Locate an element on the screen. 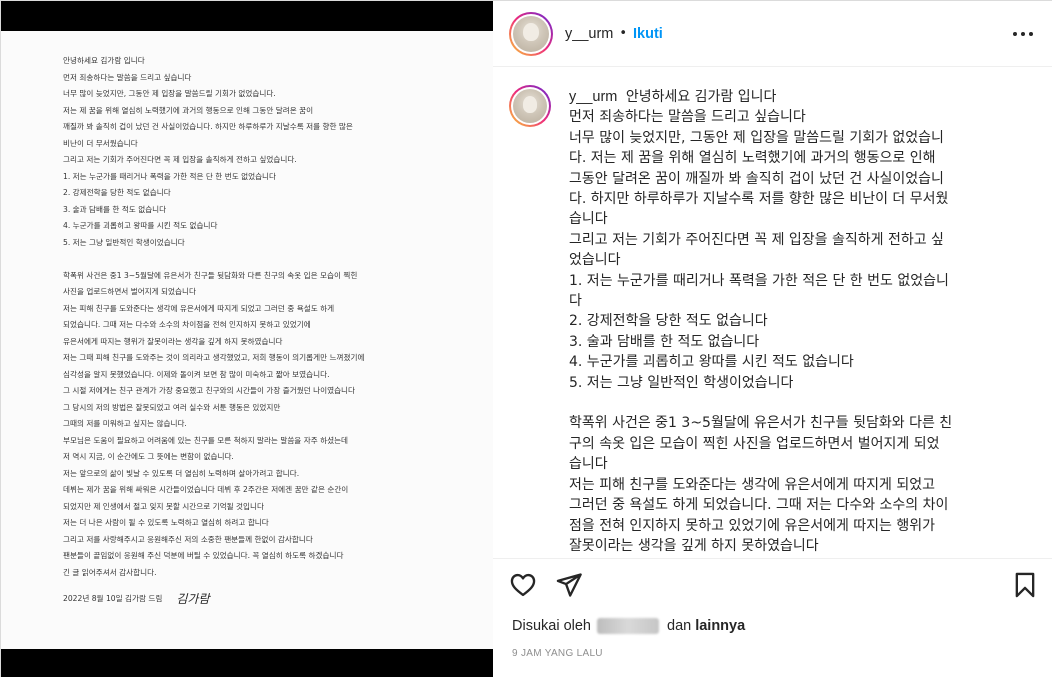 This screenshot has width=1052, height=677. letter-line: 유은서에게 따지는 행위가 잘못이라는 생각을 깊게 하지 못하였습니다 is located at coordinates (173, 341).